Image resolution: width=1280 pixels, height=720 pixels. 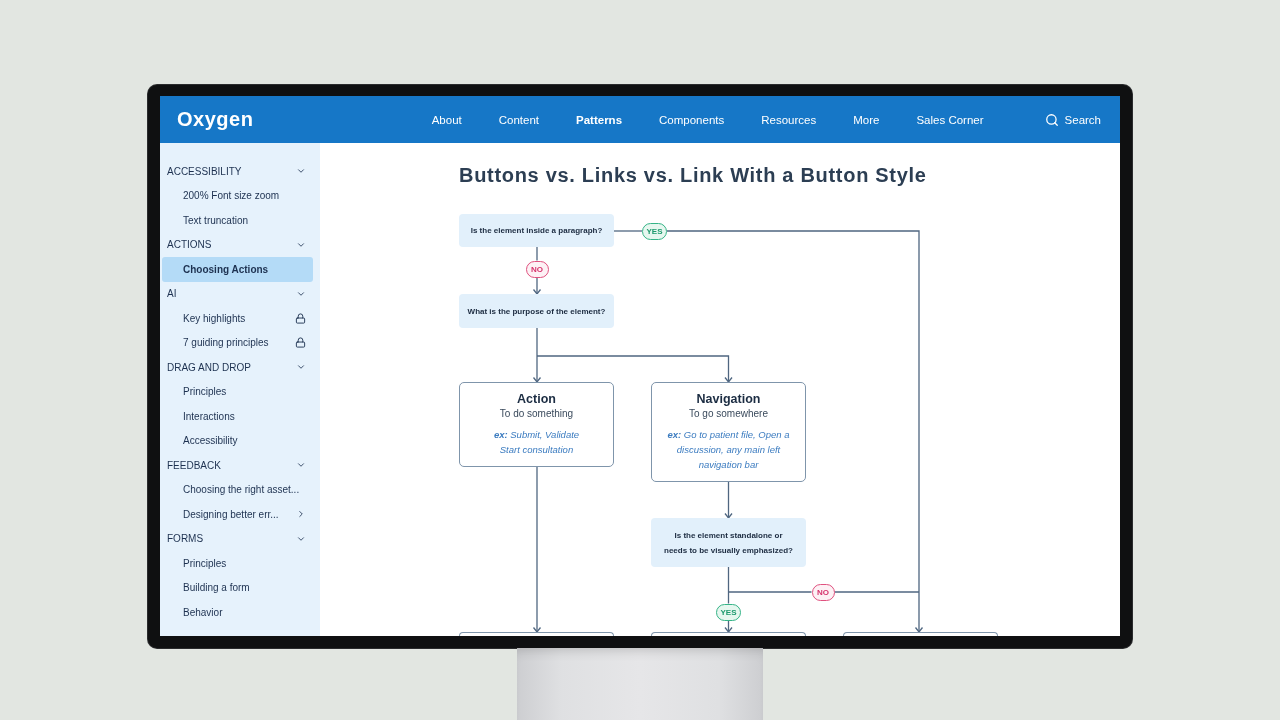 What do you see at coordinates (1072, 119) in the screenshot?
I see `search-button: Search` at bounding box center [1072, 119].